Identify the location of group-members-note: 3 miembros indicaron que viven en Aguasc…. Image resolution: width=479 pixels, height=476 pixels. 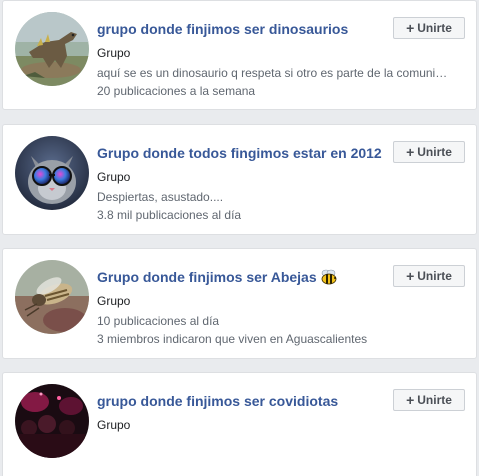
(232, 339).